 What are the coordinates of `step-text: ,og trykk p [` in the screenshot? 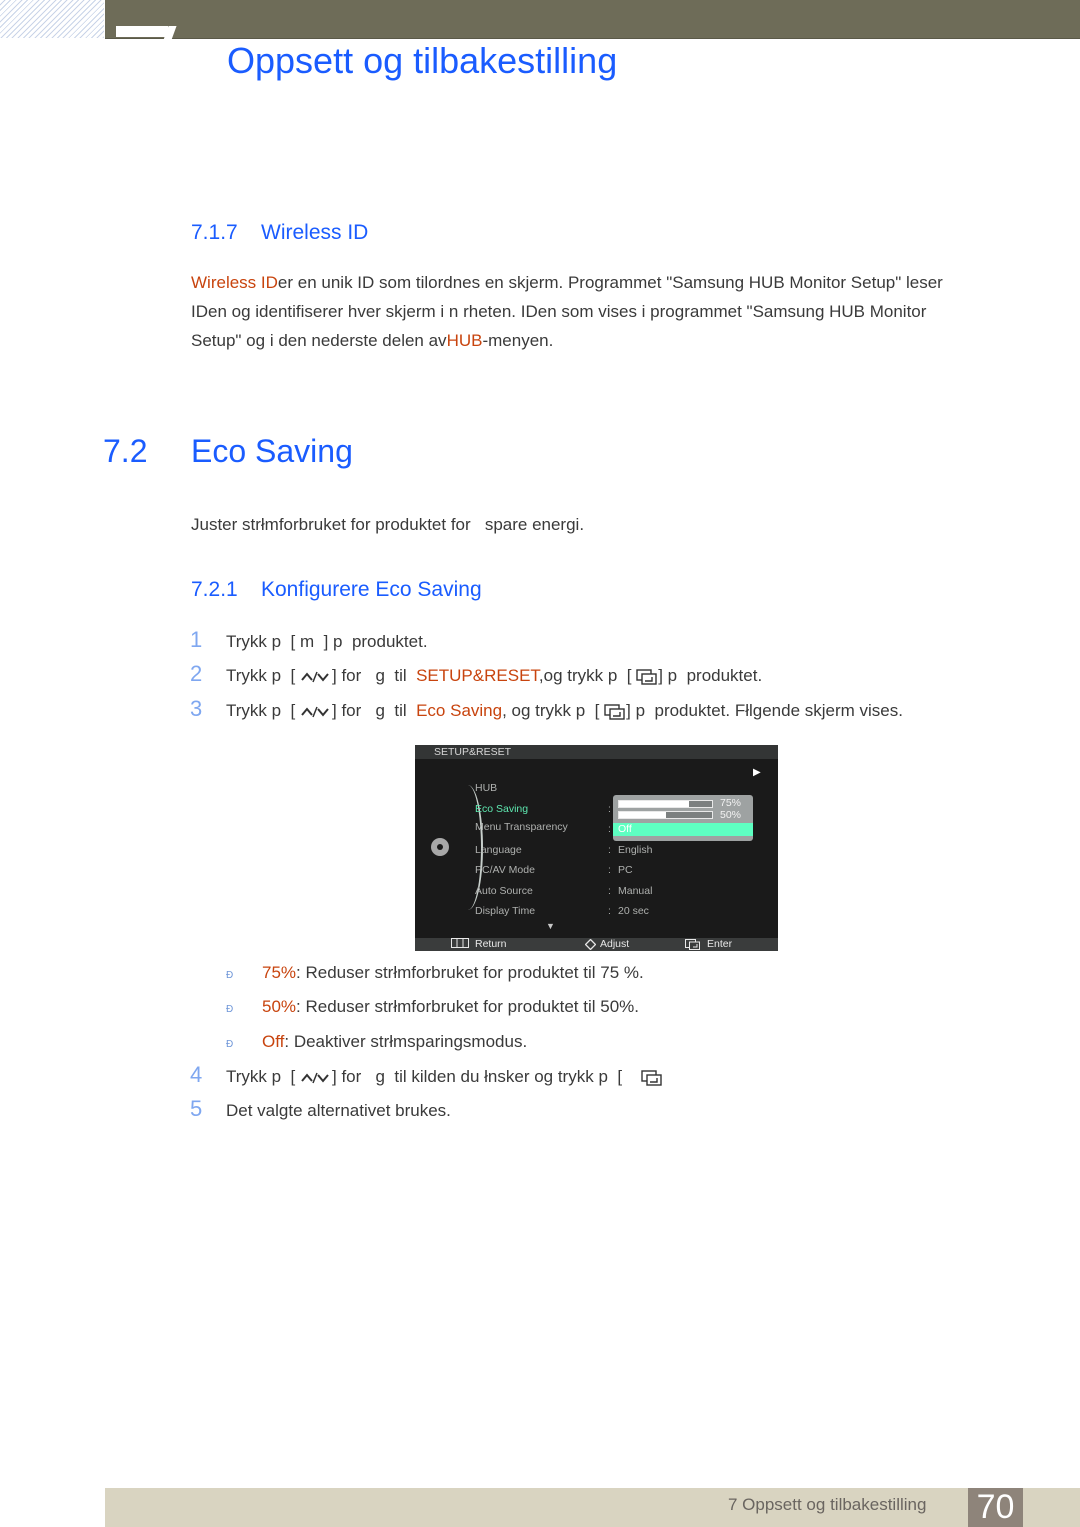 It's located at (585, 675).